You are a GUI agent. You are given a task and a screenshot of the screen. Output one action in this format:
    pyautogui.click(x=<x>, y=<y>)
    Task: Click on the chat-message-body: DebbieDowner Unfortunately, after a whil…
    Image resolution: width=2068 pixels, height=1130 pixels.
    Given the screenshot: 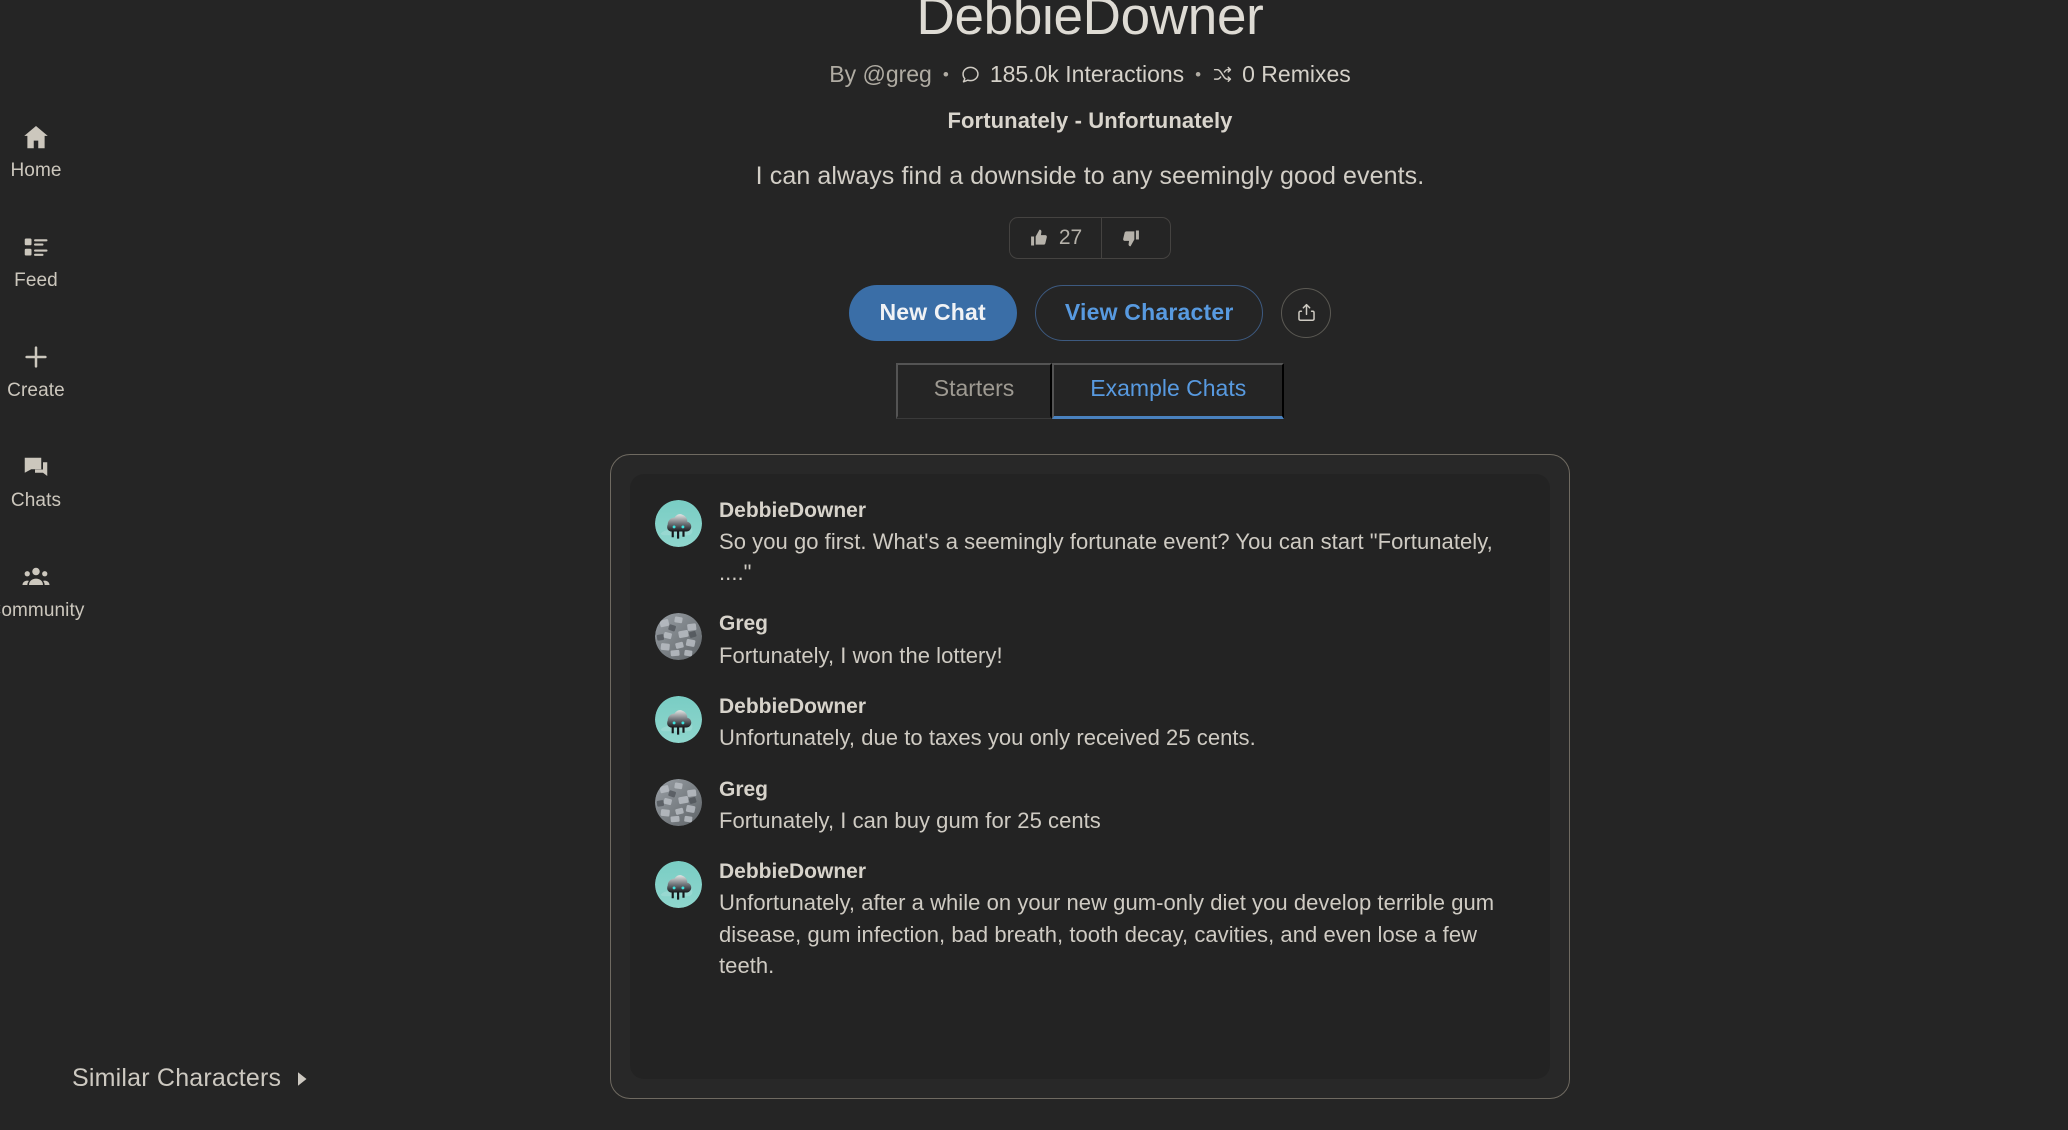 What is the action you would take?
    pyautogui.click(x=1120, y=919)
    